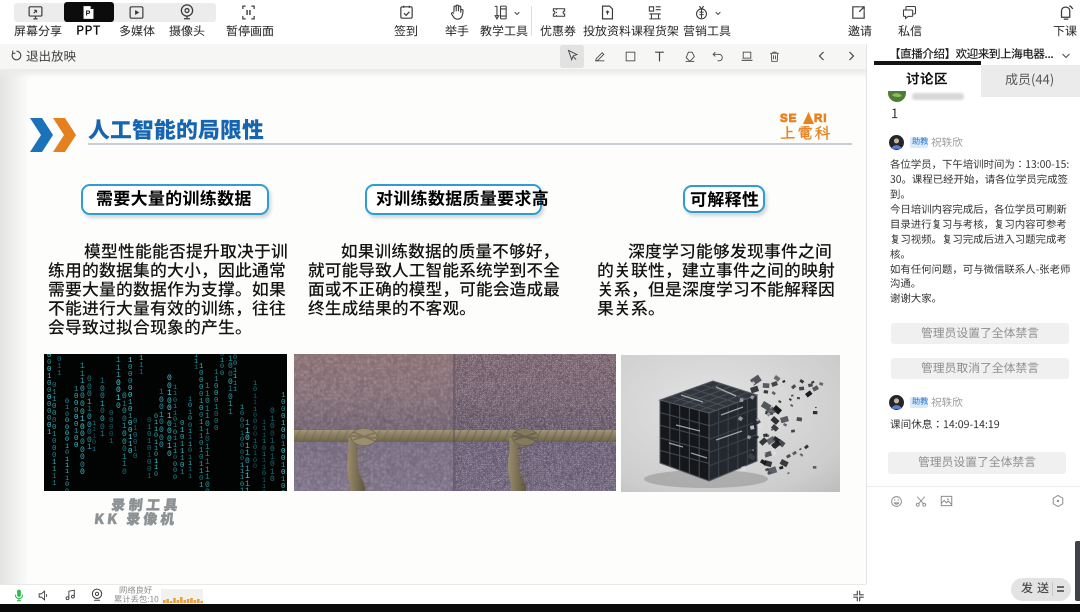 The width and height of the screenshot is (1080, 612). Describe the element at coordinates (88, 13) in the screenshot. I see `svg-text: P` at that location.